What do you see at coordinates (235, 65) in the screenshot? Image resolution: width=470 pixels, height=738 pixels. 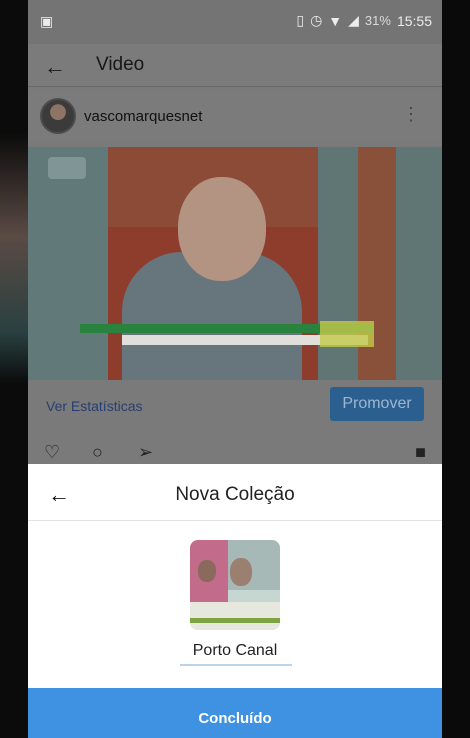 I see `app-header: ← Video` at bounding box center [235, 65].